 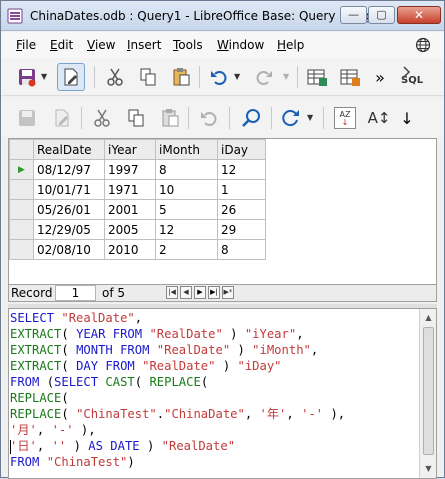 What do you see at coordinates (172, 292) in the screenshot?
I see `first-record-button: |◀` at bounding box center [172, 292].